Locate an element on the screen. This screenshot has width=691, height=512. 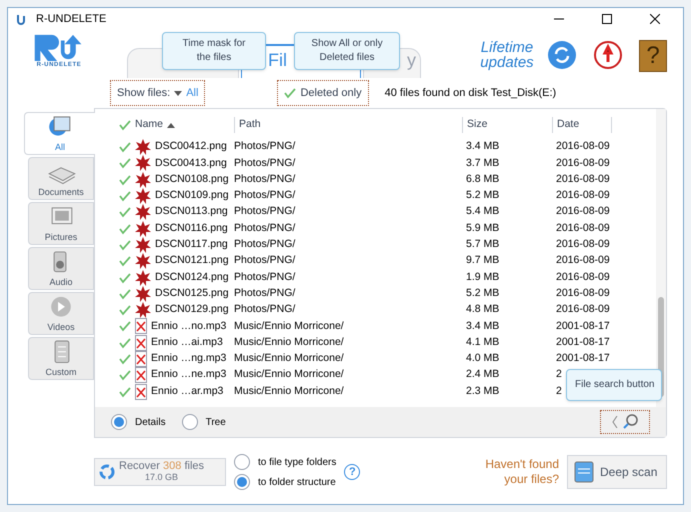
file-name: DSCN0109.png is located at coordinates (192, 196).